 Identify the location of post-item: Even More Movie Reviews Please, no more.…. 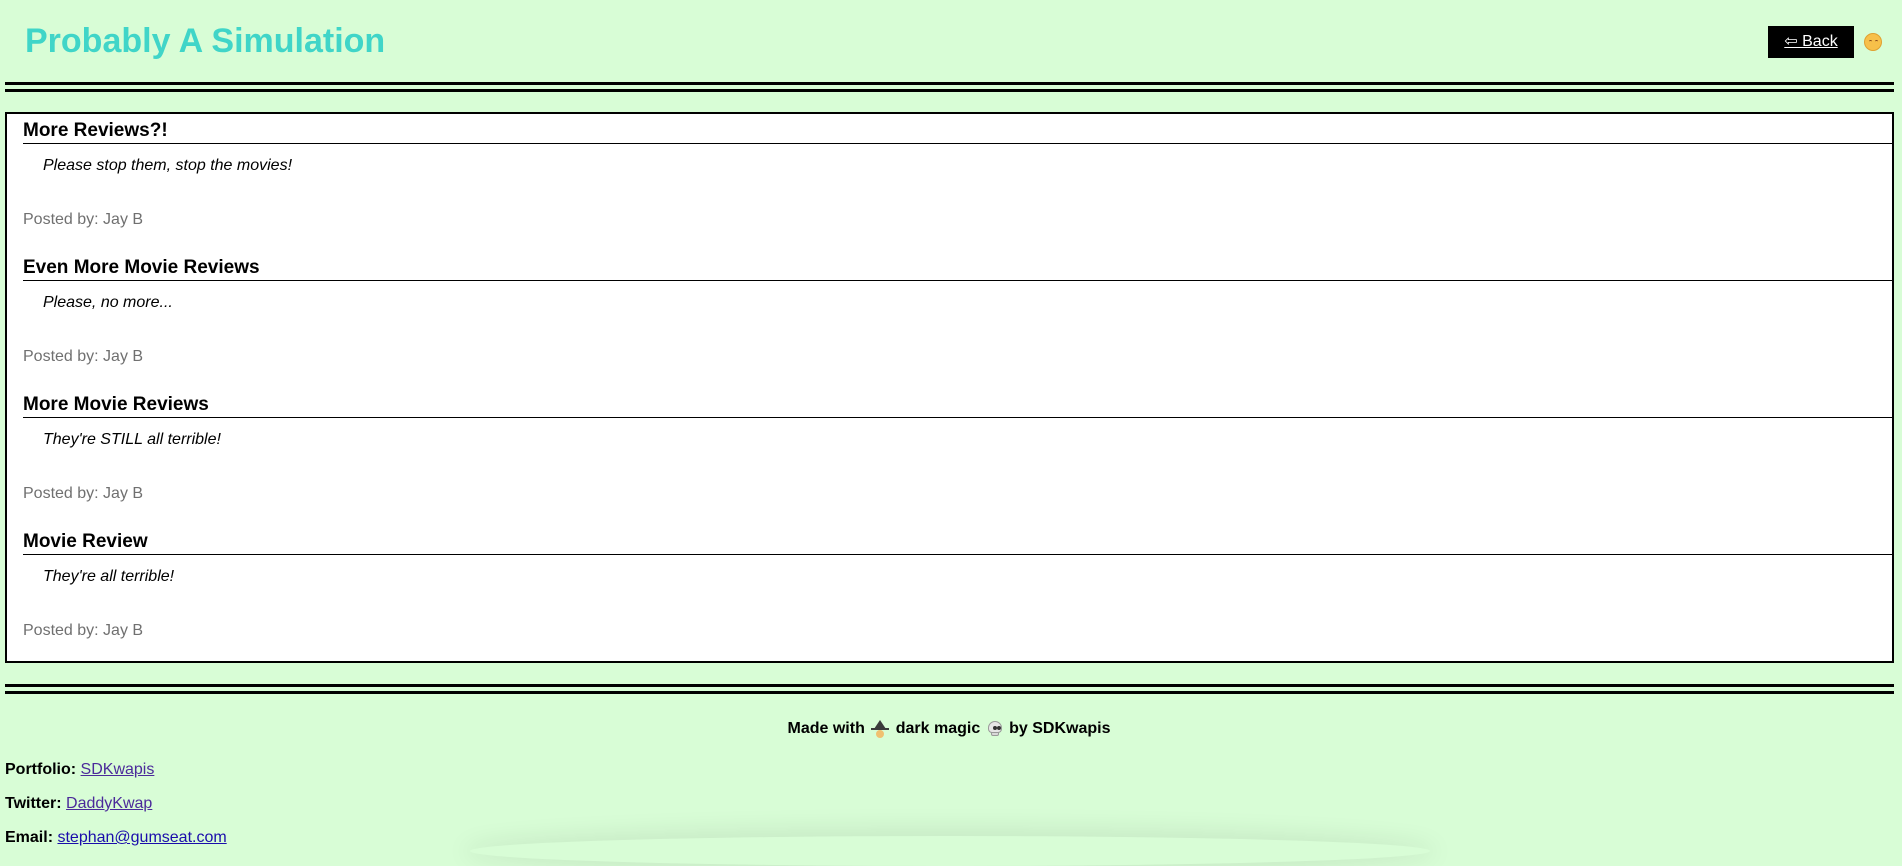
(957, 311).